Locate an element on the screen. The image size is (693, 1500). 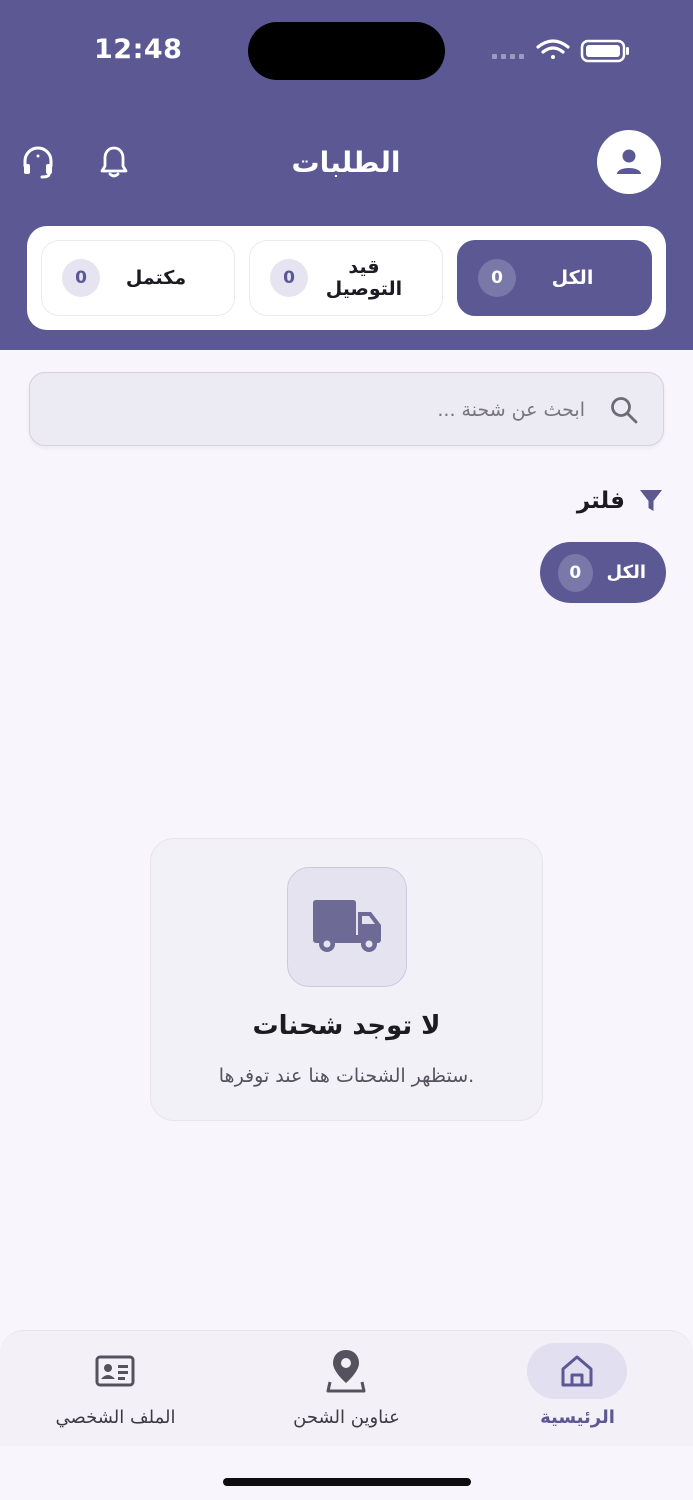
filter-chip-all: الكل 0 is located at coordinates (603, 572).